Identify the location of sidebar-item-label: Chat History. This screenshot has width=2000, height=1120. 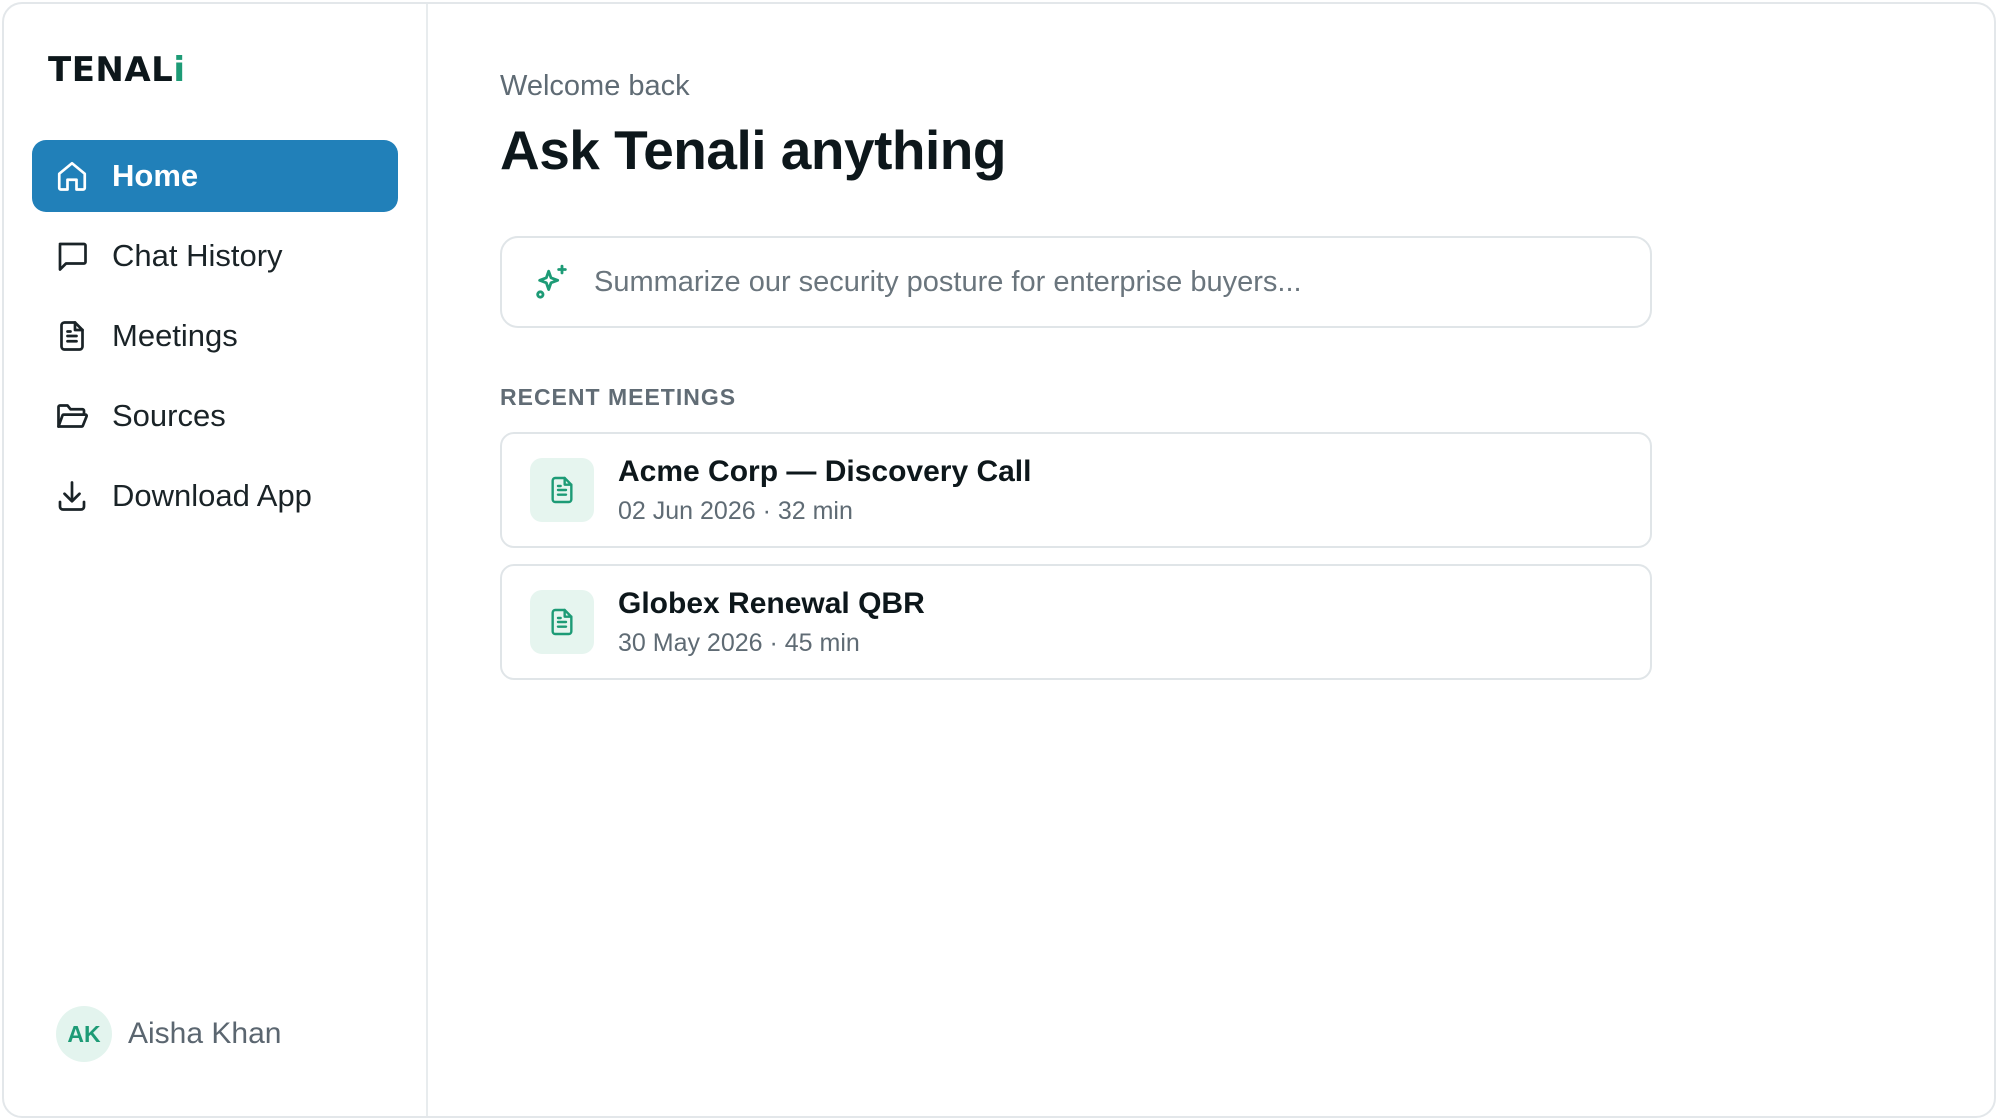
(197, 255).